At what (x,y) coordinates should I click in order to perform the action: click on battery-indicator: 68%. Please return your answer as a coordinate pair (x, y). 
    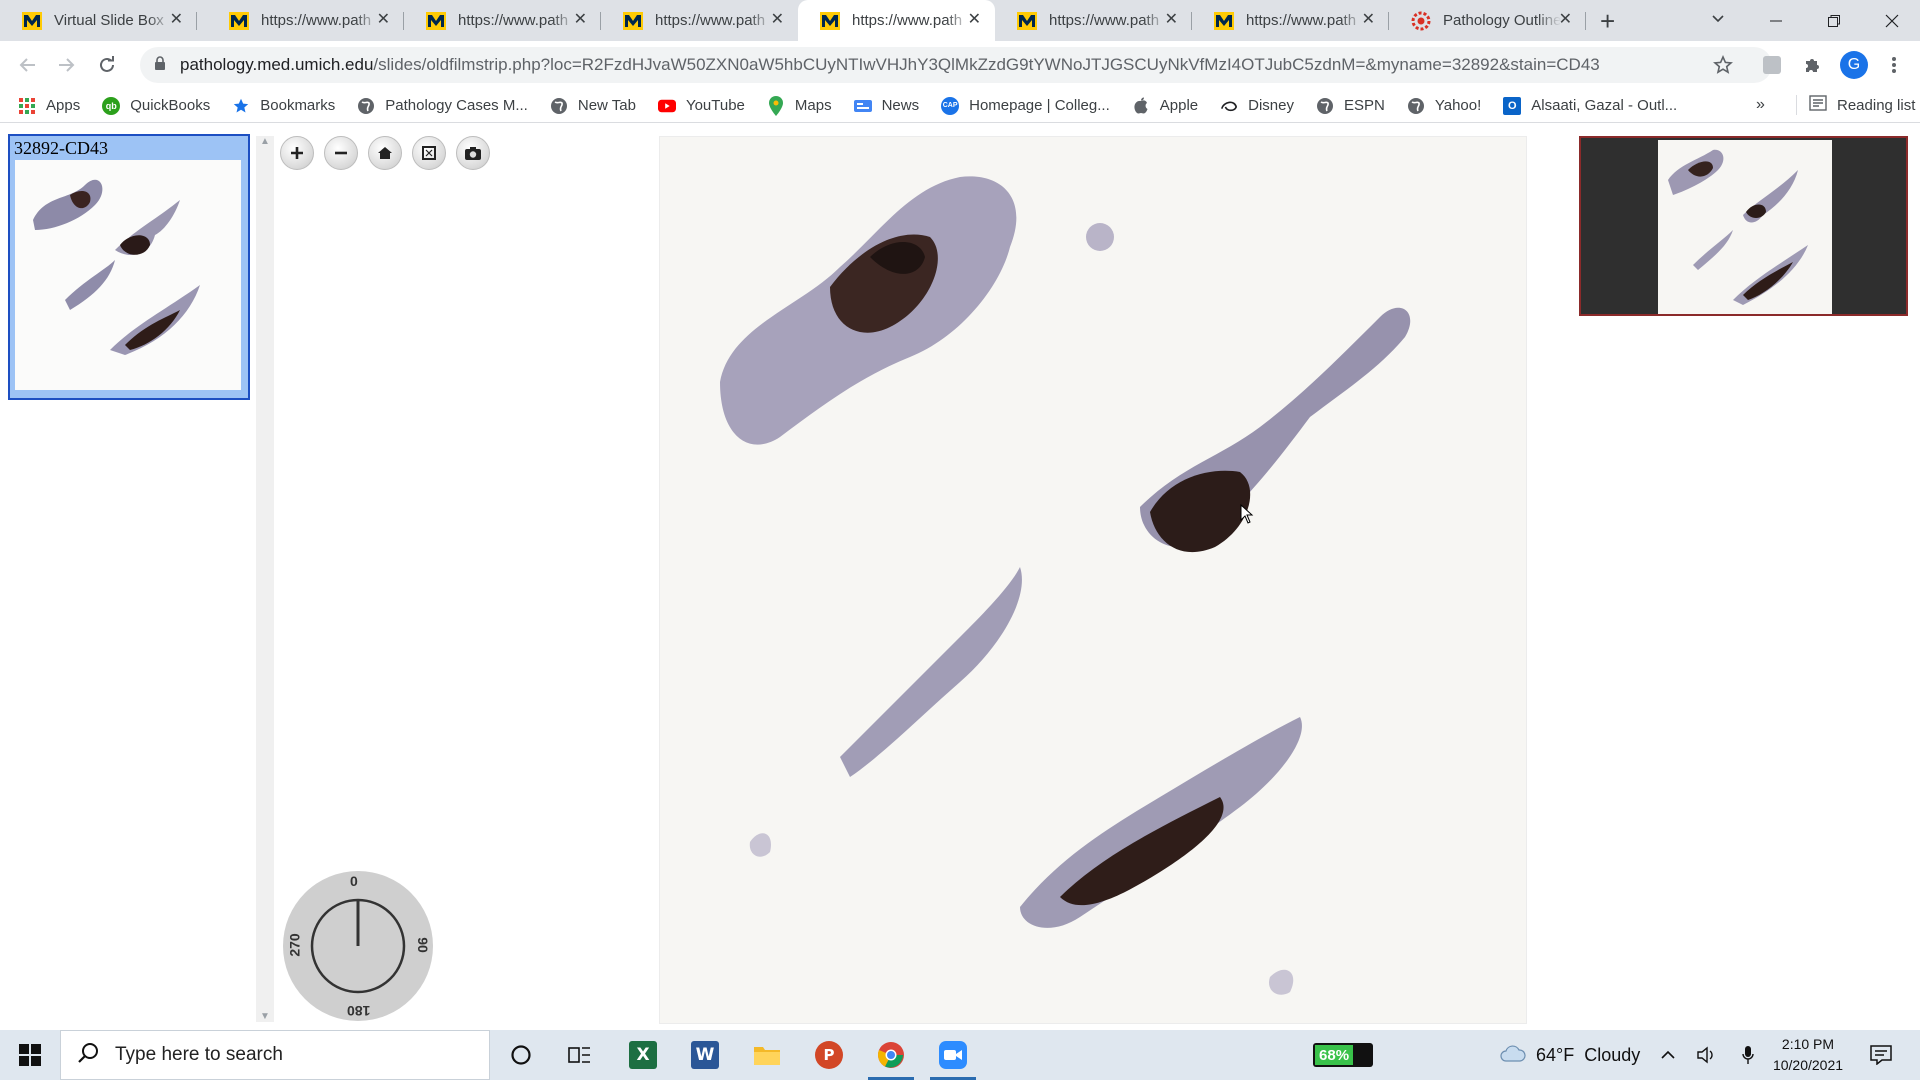
    Looking at the image, I should click on (1343, 1055).